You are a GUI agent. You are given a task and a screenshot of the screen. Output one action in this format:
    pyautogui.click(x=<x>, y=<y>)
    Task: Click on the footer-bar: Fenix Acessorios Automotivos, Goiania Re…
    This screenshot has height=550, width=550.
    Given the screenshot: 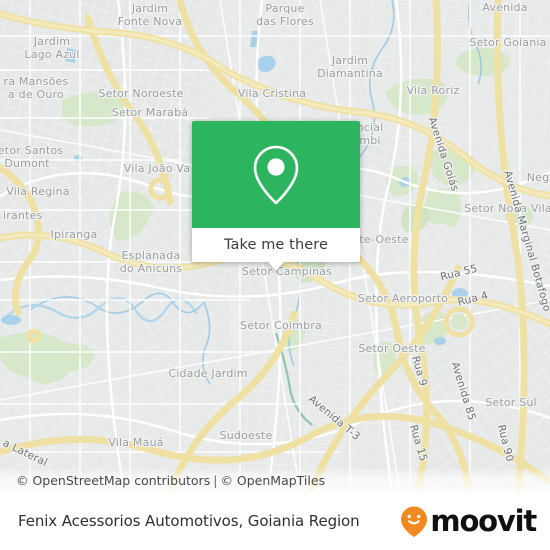 What is the action you would take?
    pyautogui.click(x=275, y=521)
    